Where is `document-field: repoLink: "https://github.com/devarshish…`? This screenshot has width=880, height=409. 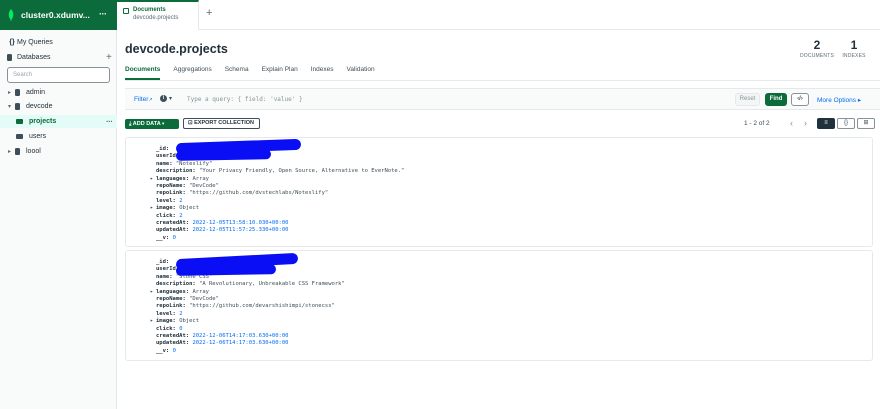 document-field: repoLink: "https://github.com/devarshish… is located at coordinates (245, 306).